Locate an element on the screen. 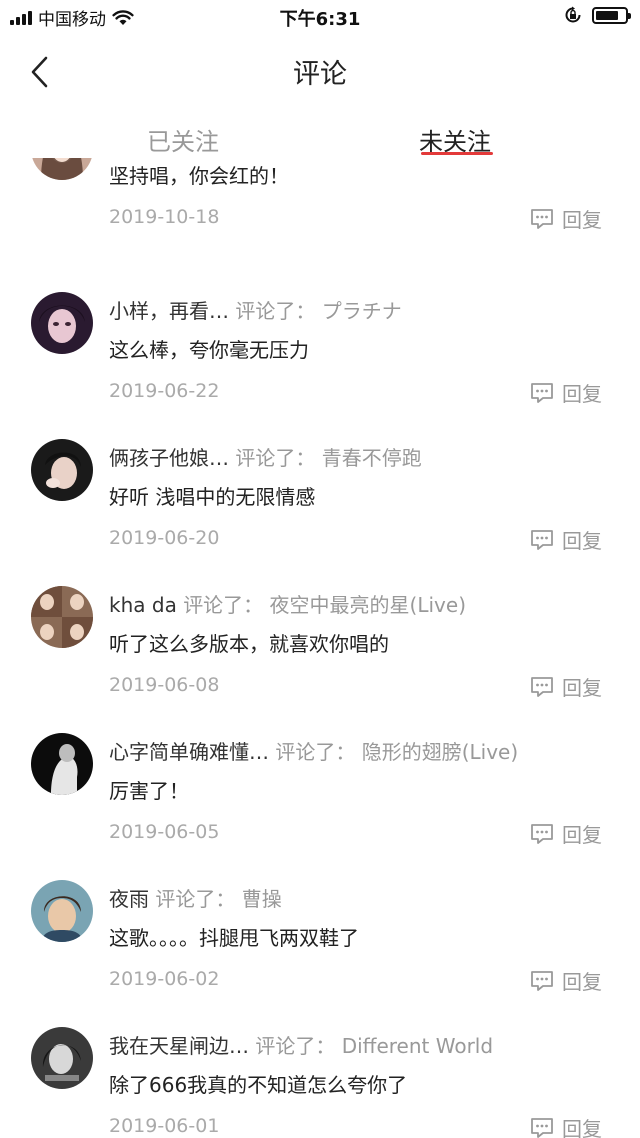 This screenshot has height=1138, width=640. nav-bar: 评论 is located at coordinates (320, 70).